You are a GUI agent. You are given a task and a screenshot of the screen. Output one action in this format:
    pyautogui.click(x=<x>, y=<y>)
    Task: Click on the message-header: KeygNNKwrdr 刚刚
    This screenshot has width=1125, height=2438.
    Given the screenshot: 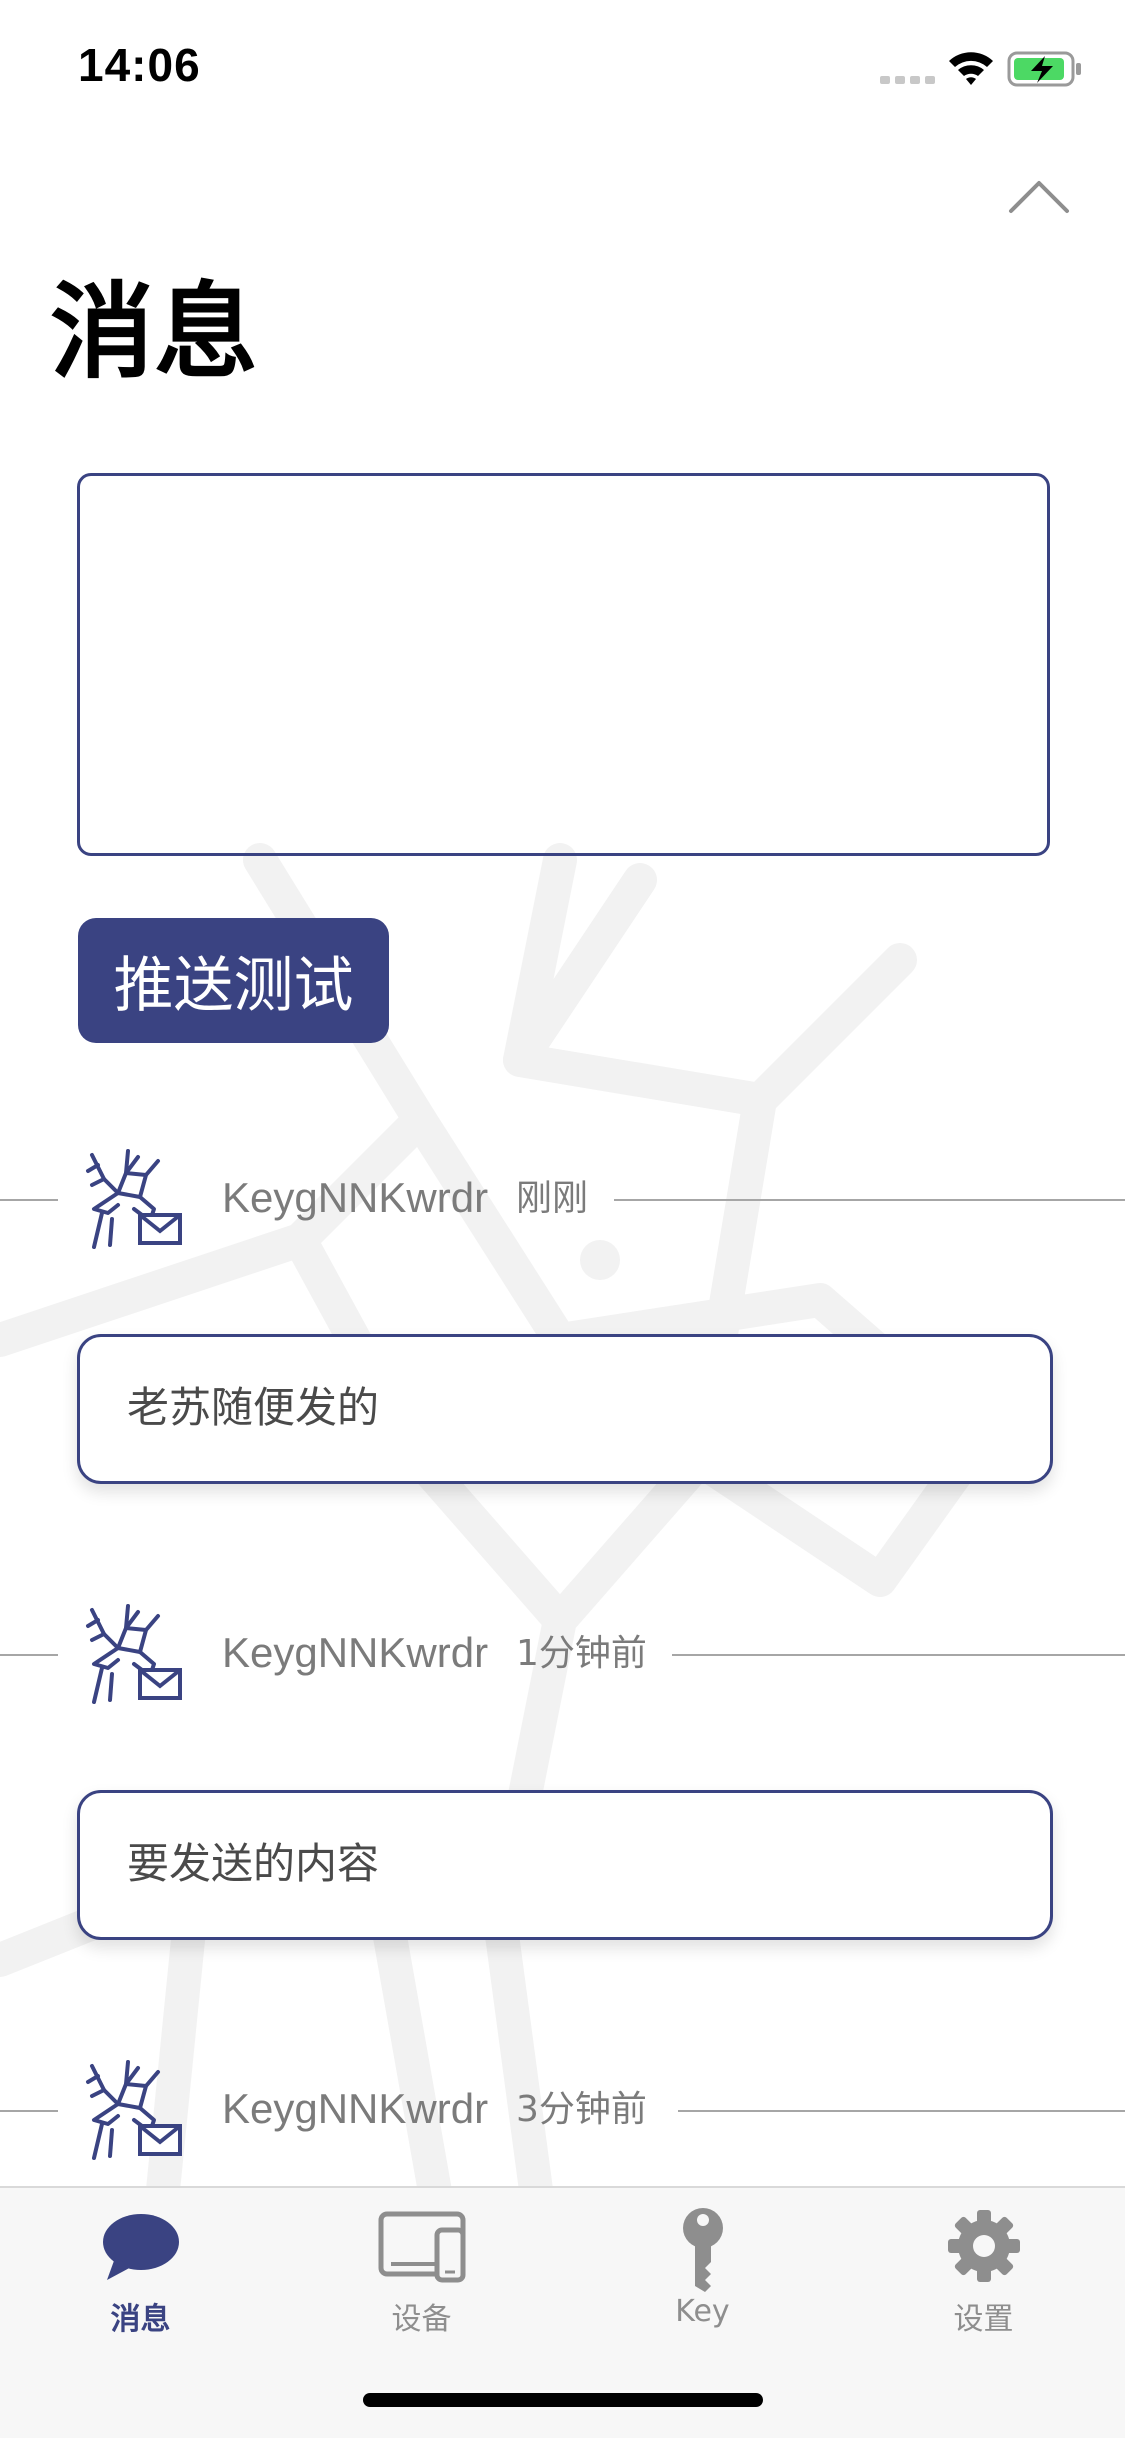 What is the action you would take?
    pyautogui.click(x=562, y=1200)
    